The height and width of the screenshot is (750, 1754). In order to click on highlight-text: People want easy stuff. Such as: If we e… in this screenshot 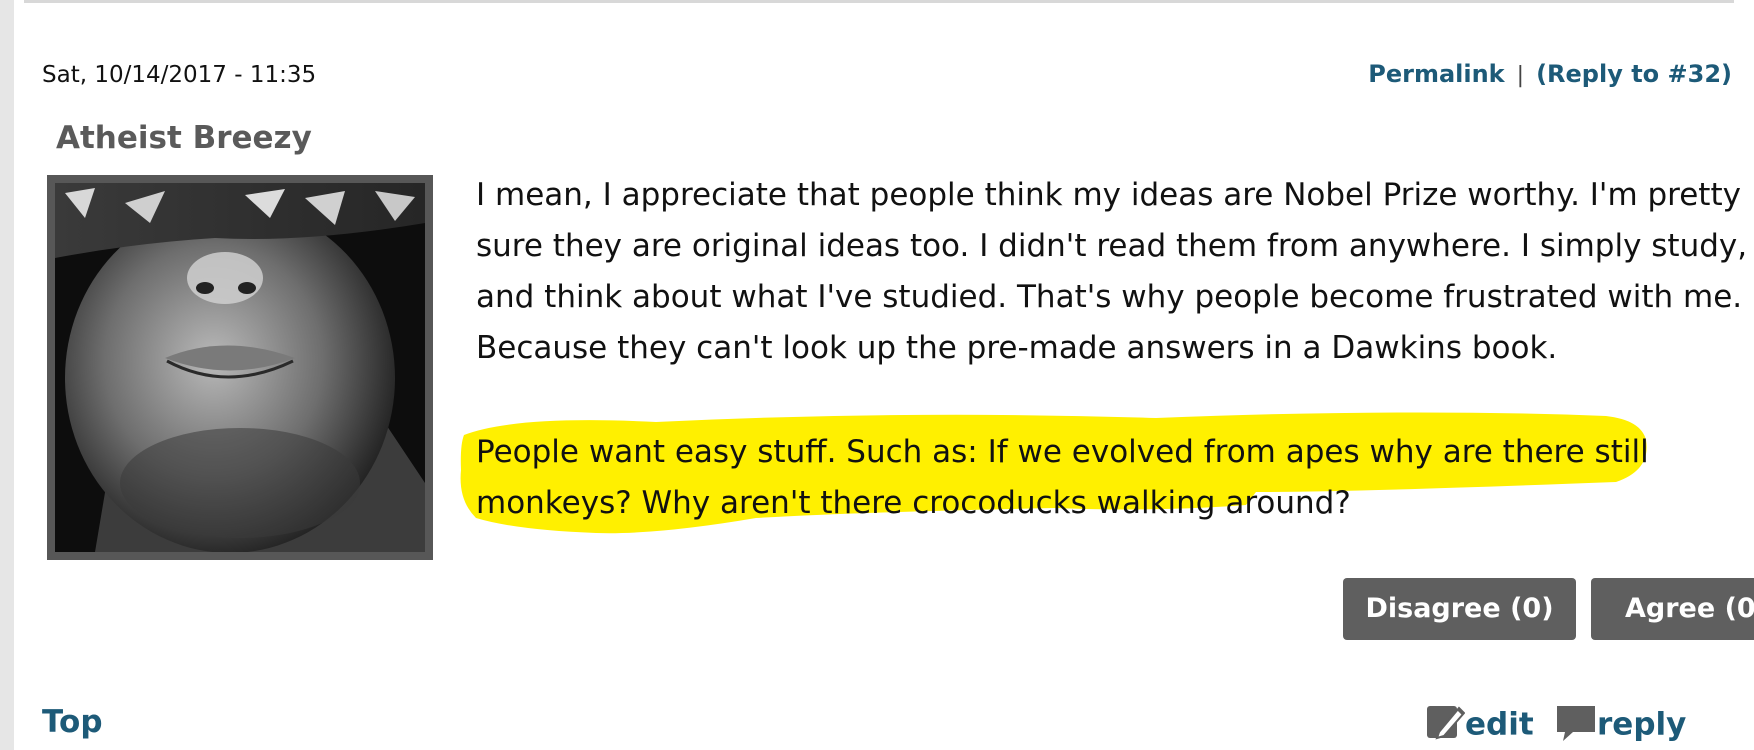, I will do `click(1062, 478)`.